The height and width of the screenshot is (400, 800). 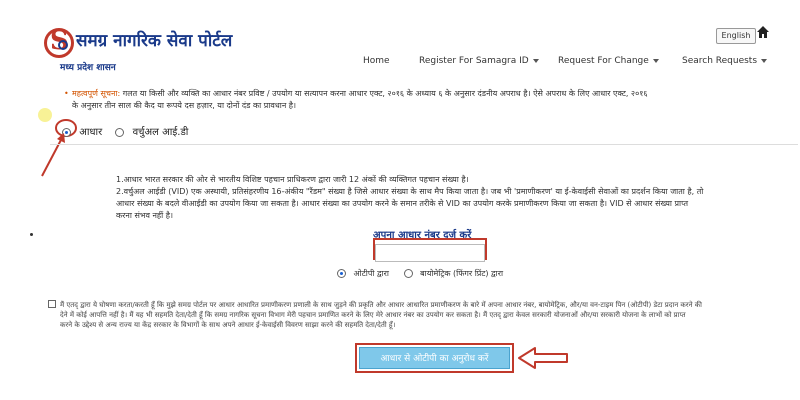 What do you see at coordinates (88, 68) in the screenshot?
I see `portal-subtitle: मध्य प्रदेश शासन` at bounding box center [88, 68].